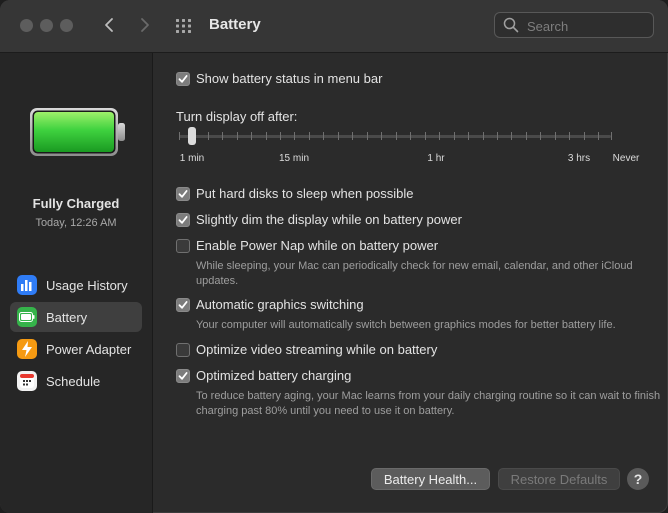  I want to click on chevron-right-icon, so click(145, 25).